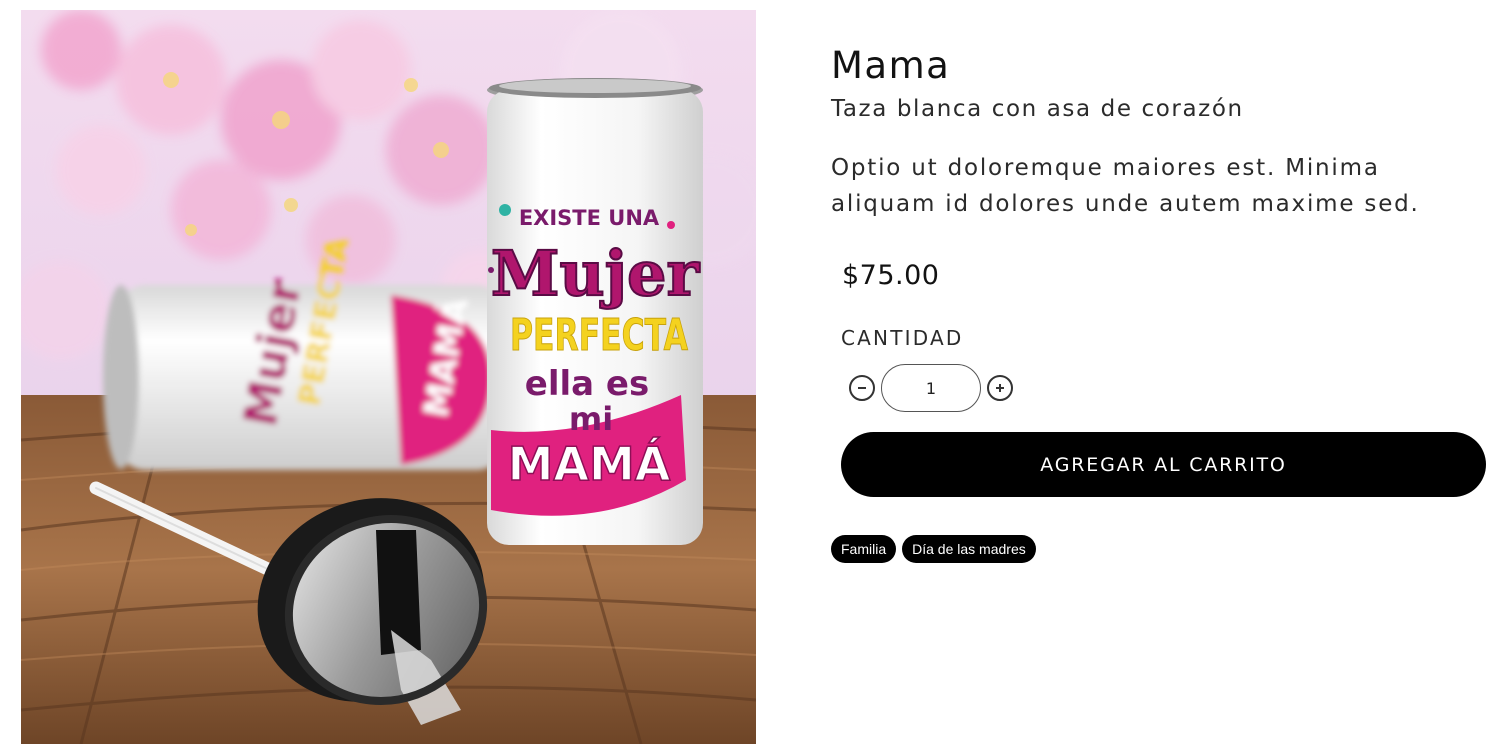  What do you see at coordinates (902, 338) in the screenshot?
I see `quantity-label: CANTIDAD` at bounding box center [902, 338].